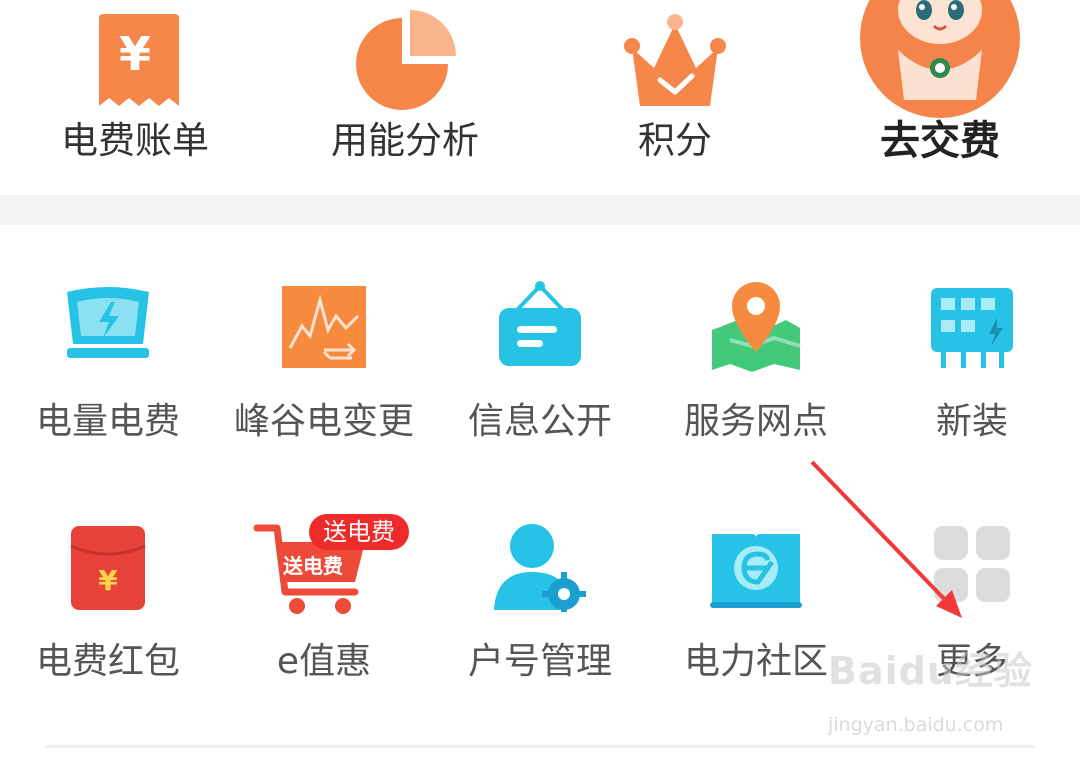 The image size is (1080, 764). I want to click on watermark-url: jingyan.baidu.com, so click(916, 725).